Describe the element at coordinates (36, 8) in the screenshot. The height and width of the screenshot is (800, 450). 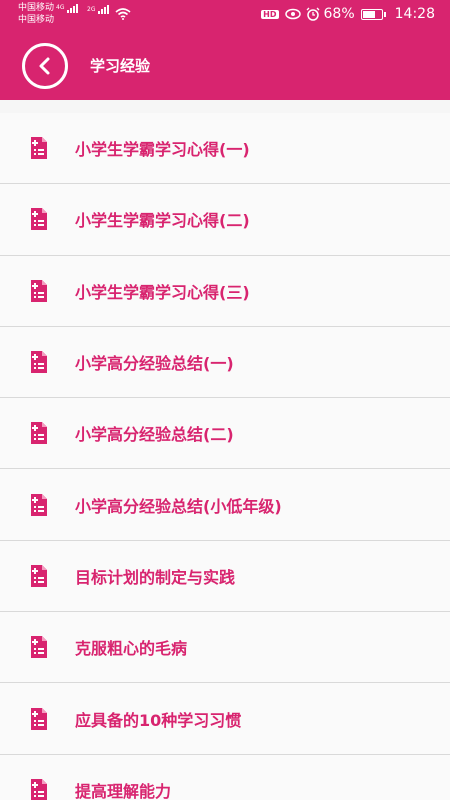
I see `carrier-1-label: 中国移动` at that location.